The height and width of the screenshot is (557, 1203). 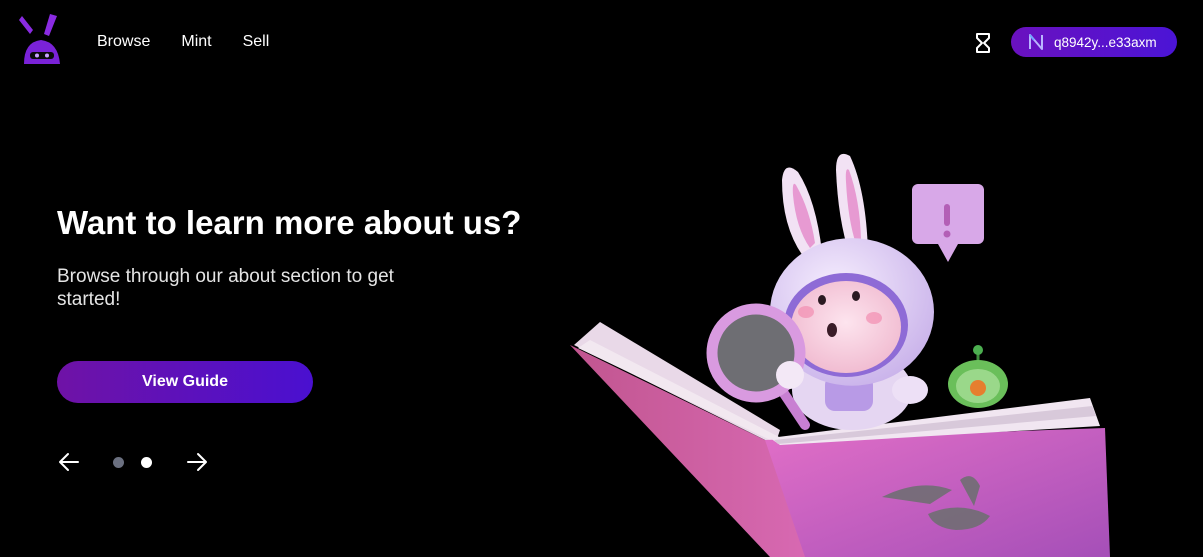 What do you see at coordinates (1105, 42) in the screenshot?
I see `wallet-address: q8942y...e33axm` at bounding box center [1105, 42].